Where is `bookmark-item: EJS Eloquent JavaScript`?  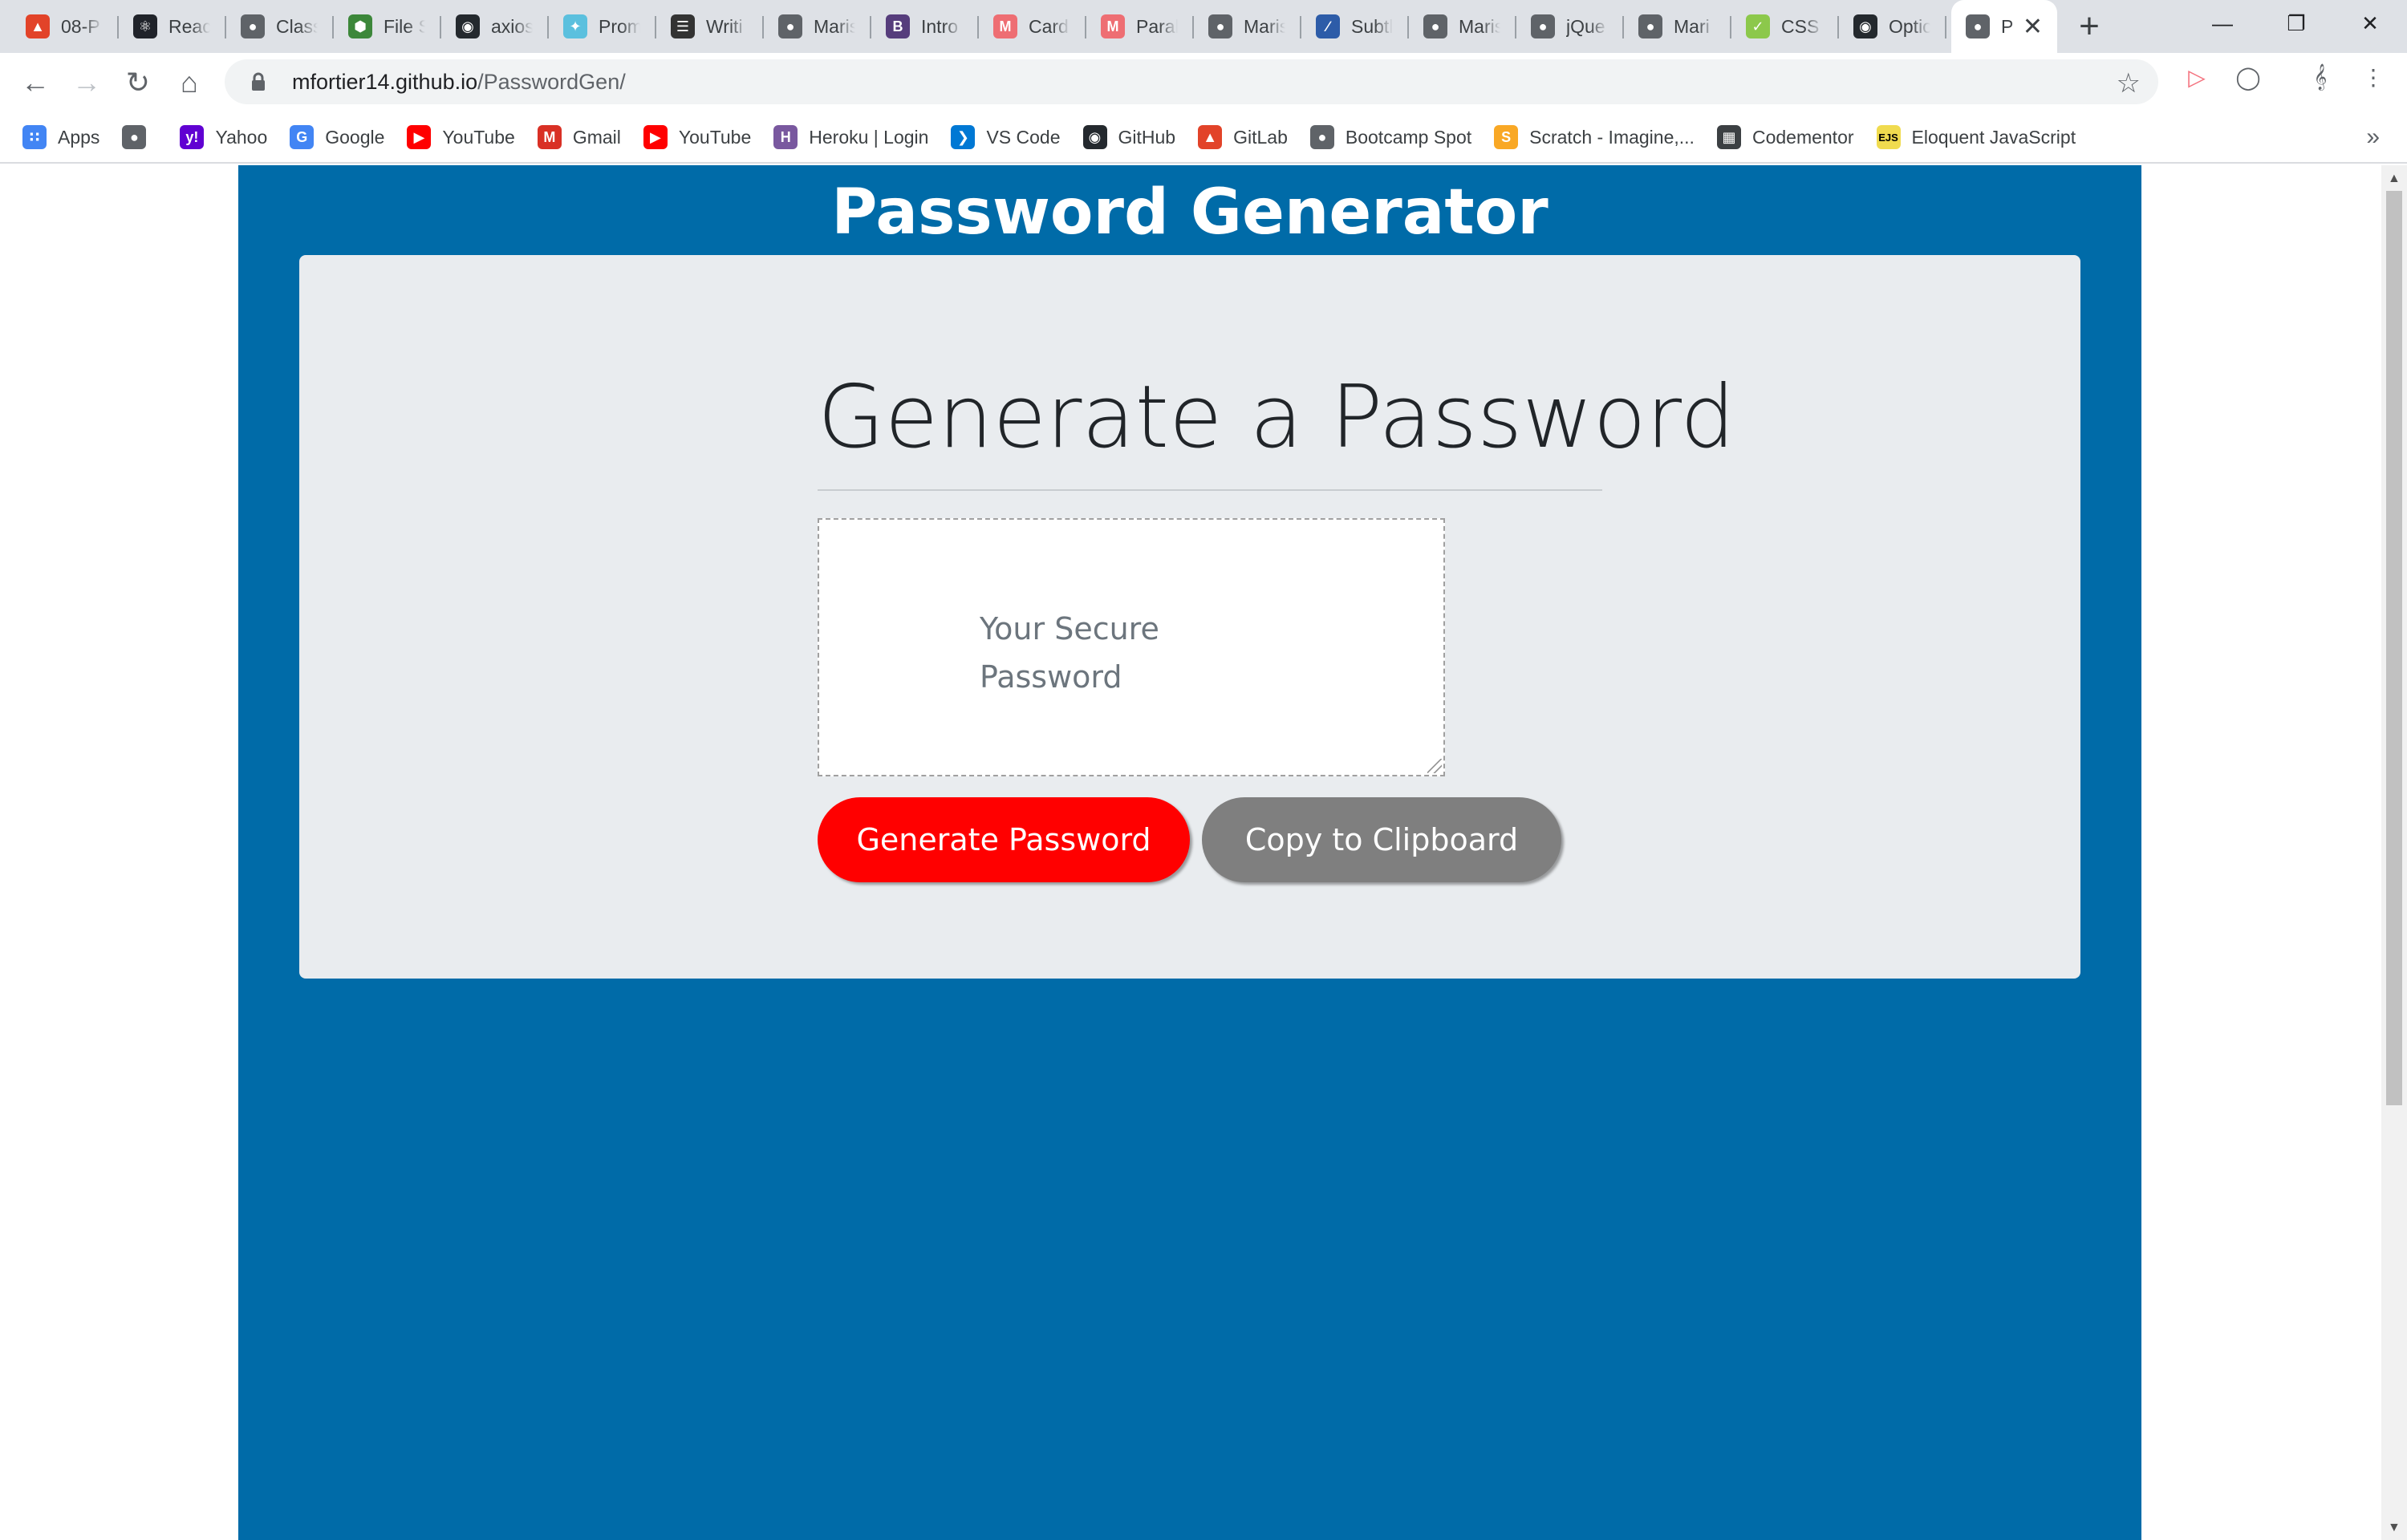
bookmark-item: EJS Eloquent JavaScript is located at coordinates (1976, 137).